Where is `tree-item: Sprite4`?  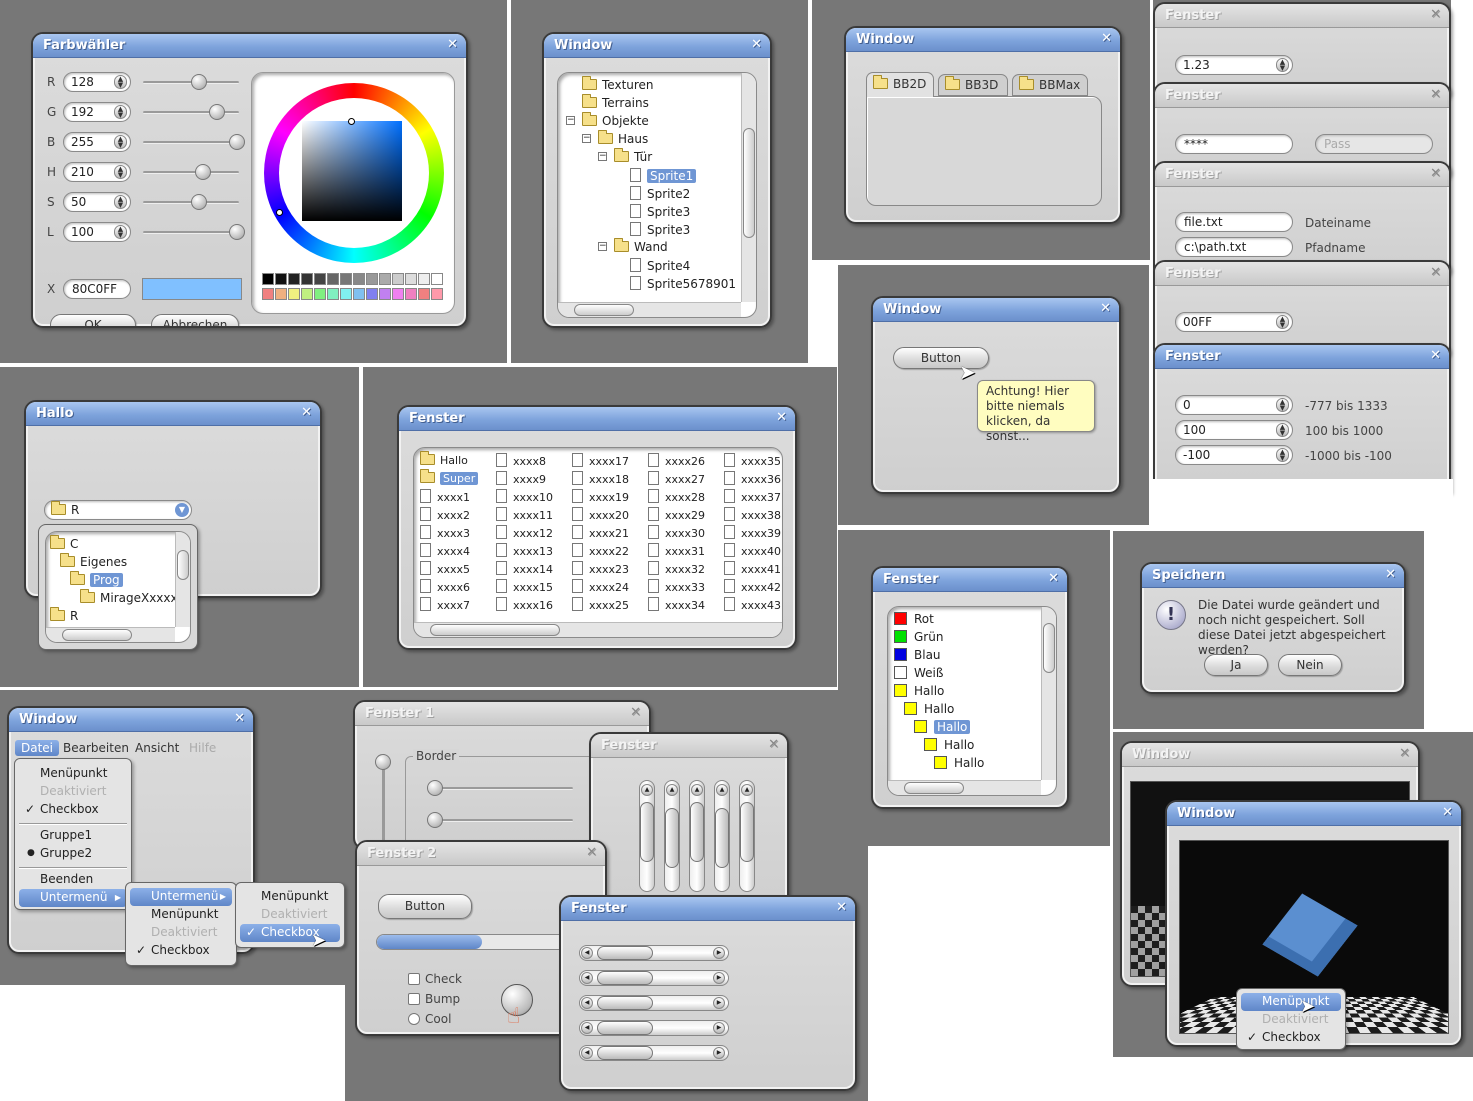
tree-item: Sprite4 is located at coordinates (660, 265).